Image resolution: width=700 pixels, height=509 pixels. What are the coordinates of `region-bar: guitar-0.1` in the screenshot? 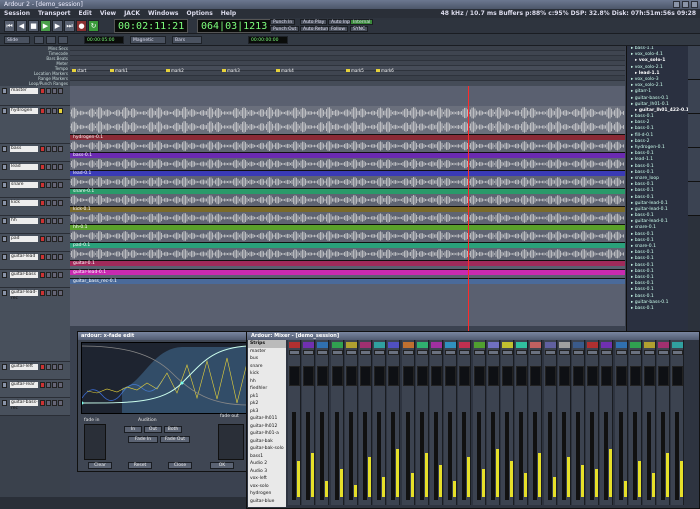 It's located at (347, 263).